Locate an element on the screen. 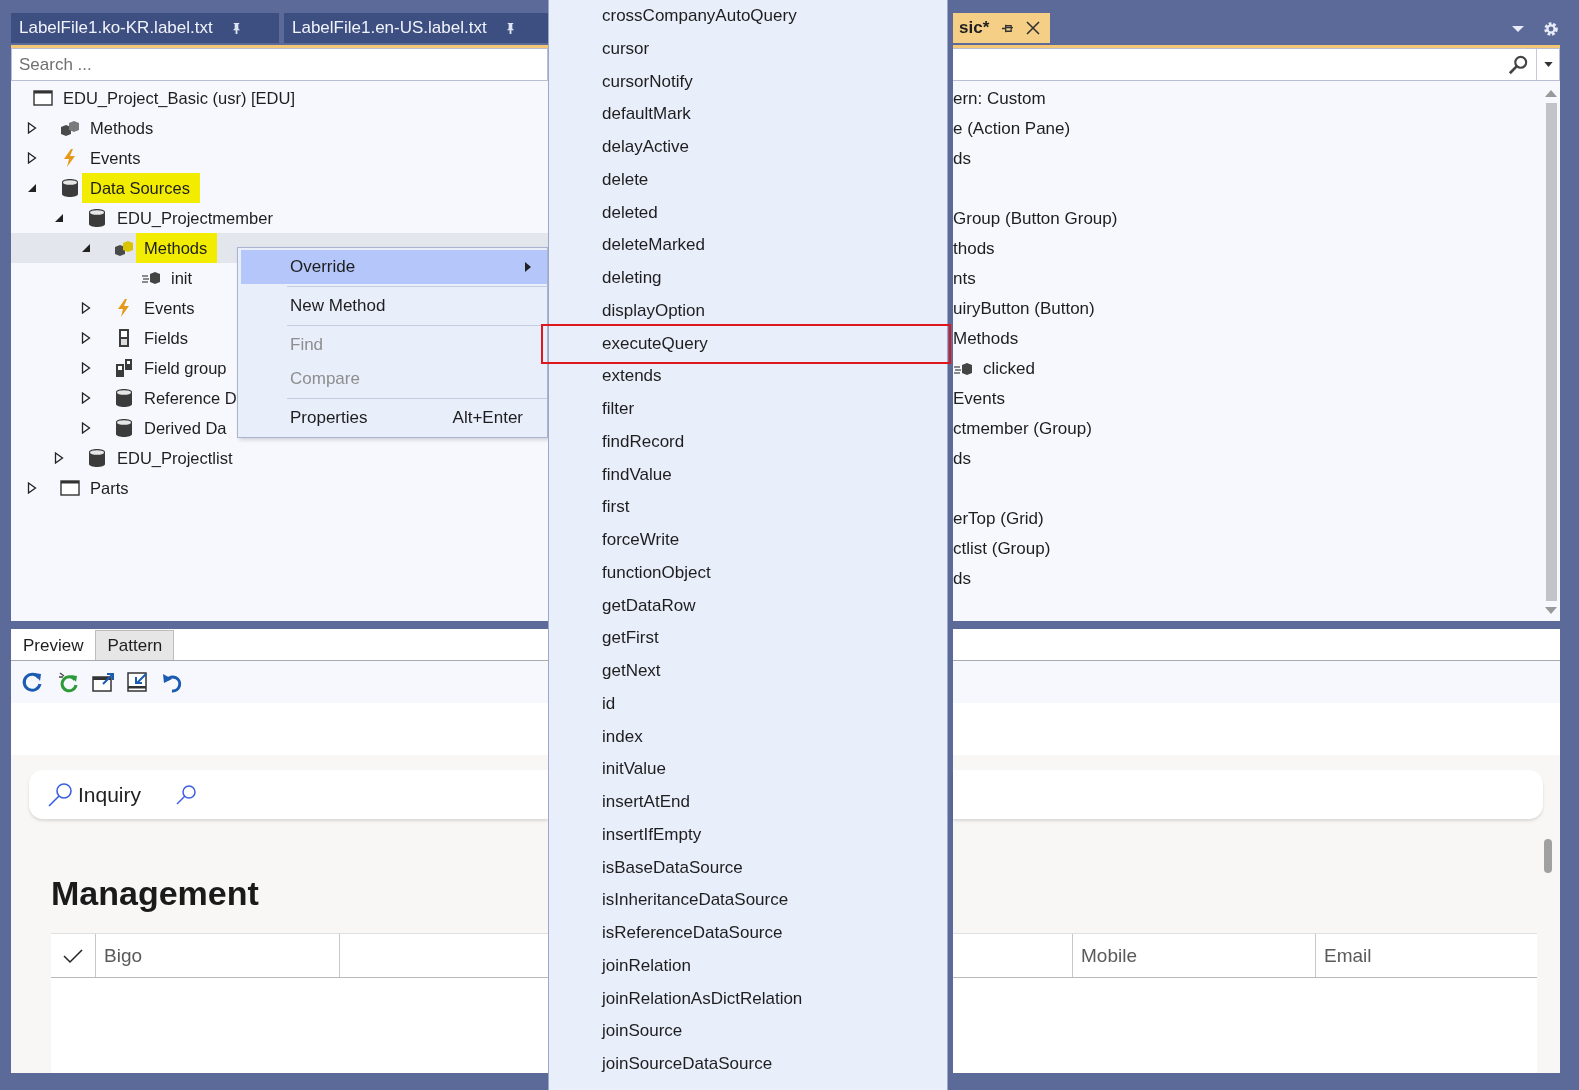  column-header: Bigo is located at coordinates (218, 955).